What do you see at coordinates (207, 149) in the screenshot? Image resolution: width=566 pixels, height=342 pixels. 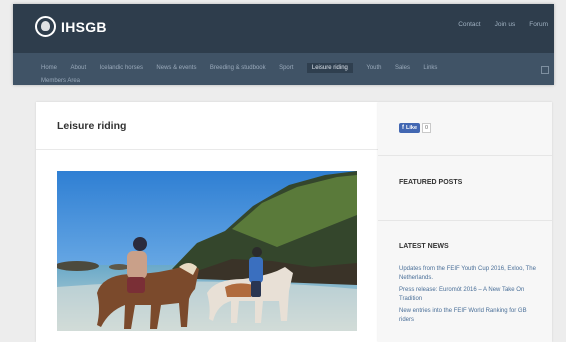 I see `title-divider` at bounding box center [207, 149].